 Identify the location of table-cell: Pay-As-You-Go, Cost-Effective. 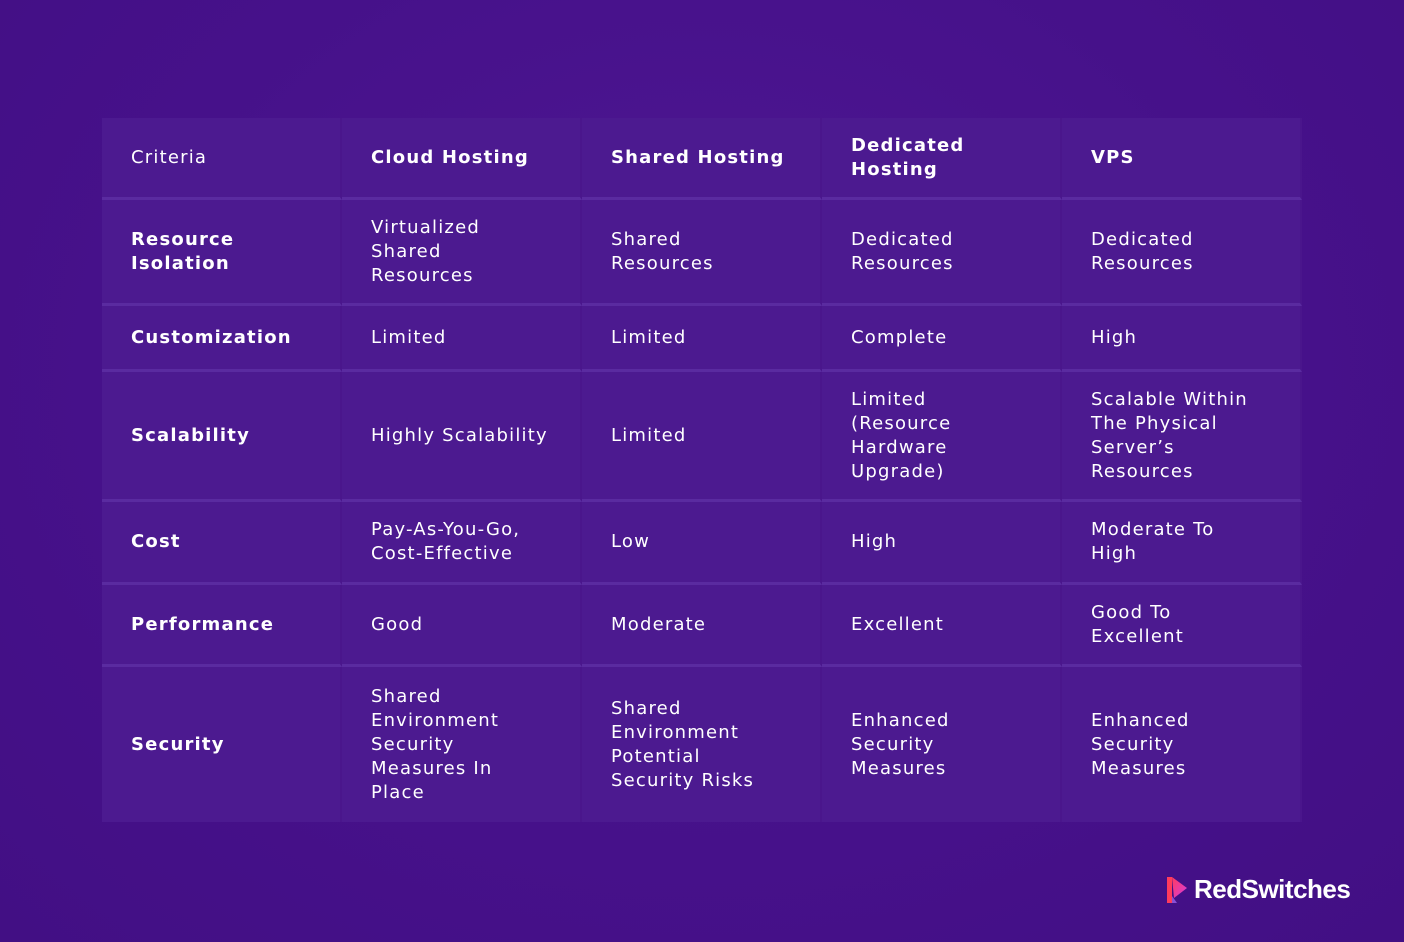
(462, 543).